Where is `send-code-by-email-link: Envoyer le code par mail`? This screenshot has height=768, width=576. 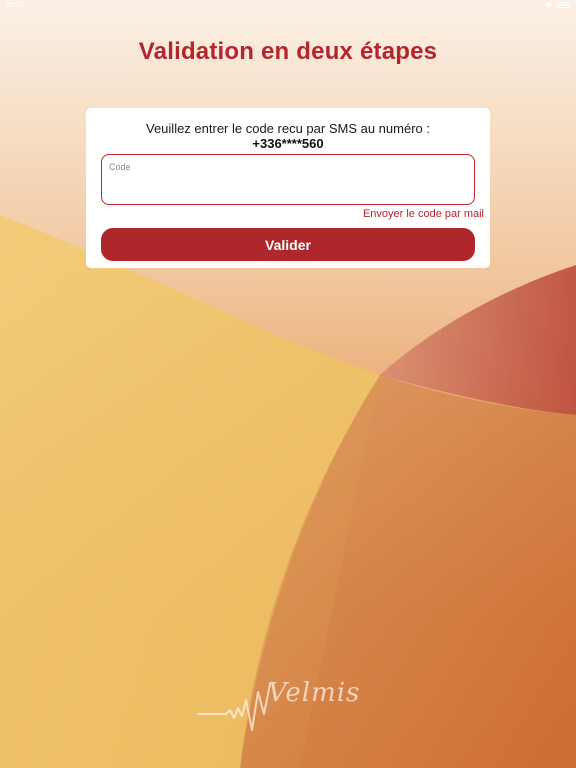 send-code-by-email-link: Envoyer le code par mail is located at coordinates (423, 214).